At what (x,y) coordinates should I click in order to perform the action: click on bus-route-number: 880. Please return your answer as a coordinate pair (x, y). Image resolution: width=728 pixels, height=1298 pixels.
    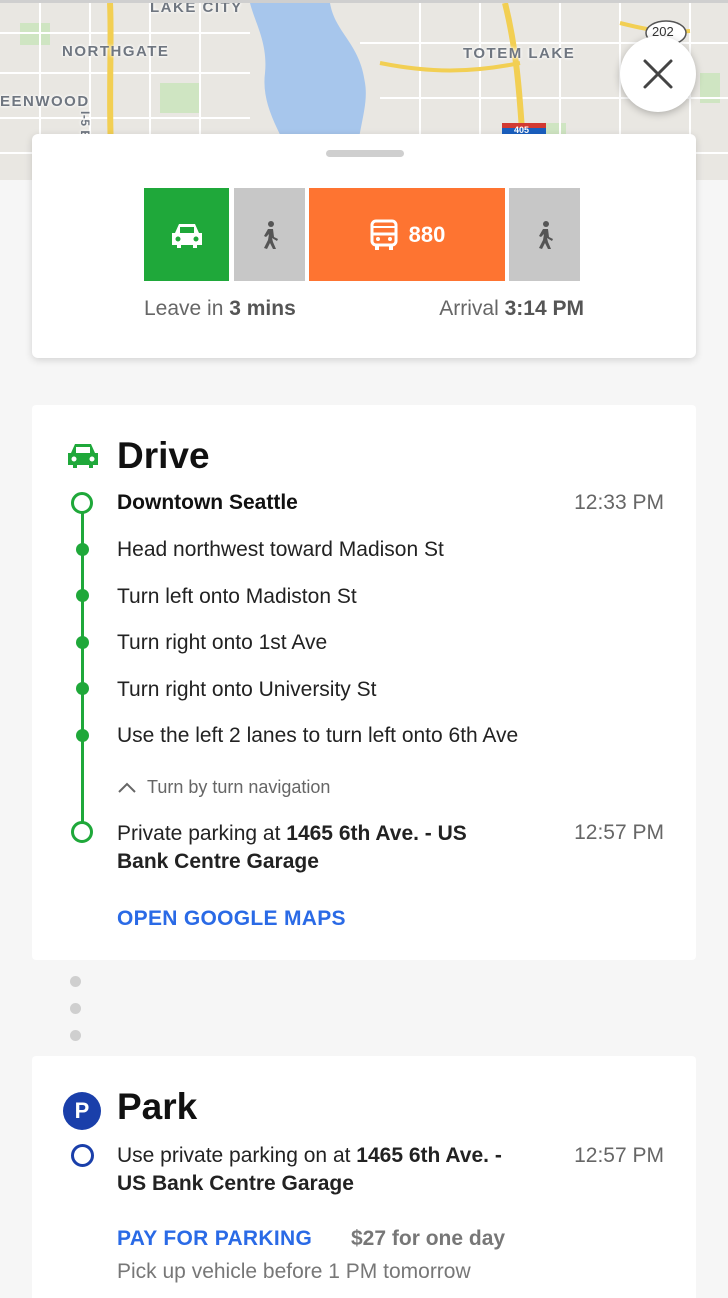
    Looking at the image, I should click on (427, 234).